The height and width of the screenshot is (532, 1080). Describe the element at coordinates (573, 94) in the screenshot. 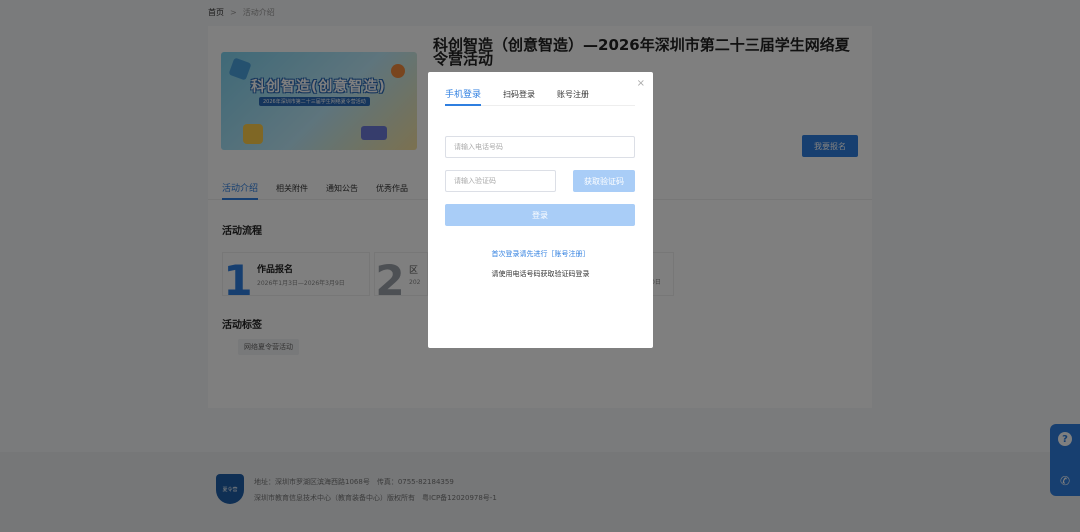

I see `tab-register: 账号注册` at that location.